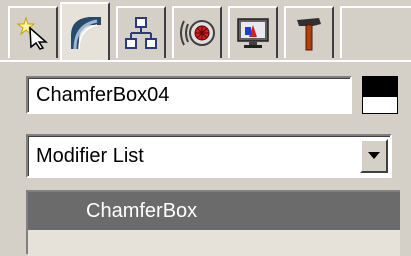 This screenshot has width=411, height=256. Describe the element at coordinates (380, 95) in the screenshot. I see `object-color-swatch` at that location.